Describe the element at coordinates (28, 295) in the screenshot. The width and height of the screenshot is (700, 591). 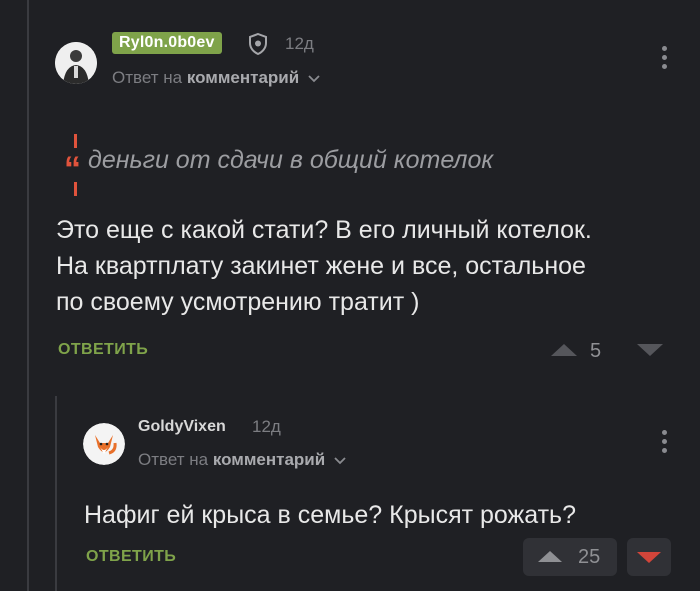
I see `thread-line` at that location.